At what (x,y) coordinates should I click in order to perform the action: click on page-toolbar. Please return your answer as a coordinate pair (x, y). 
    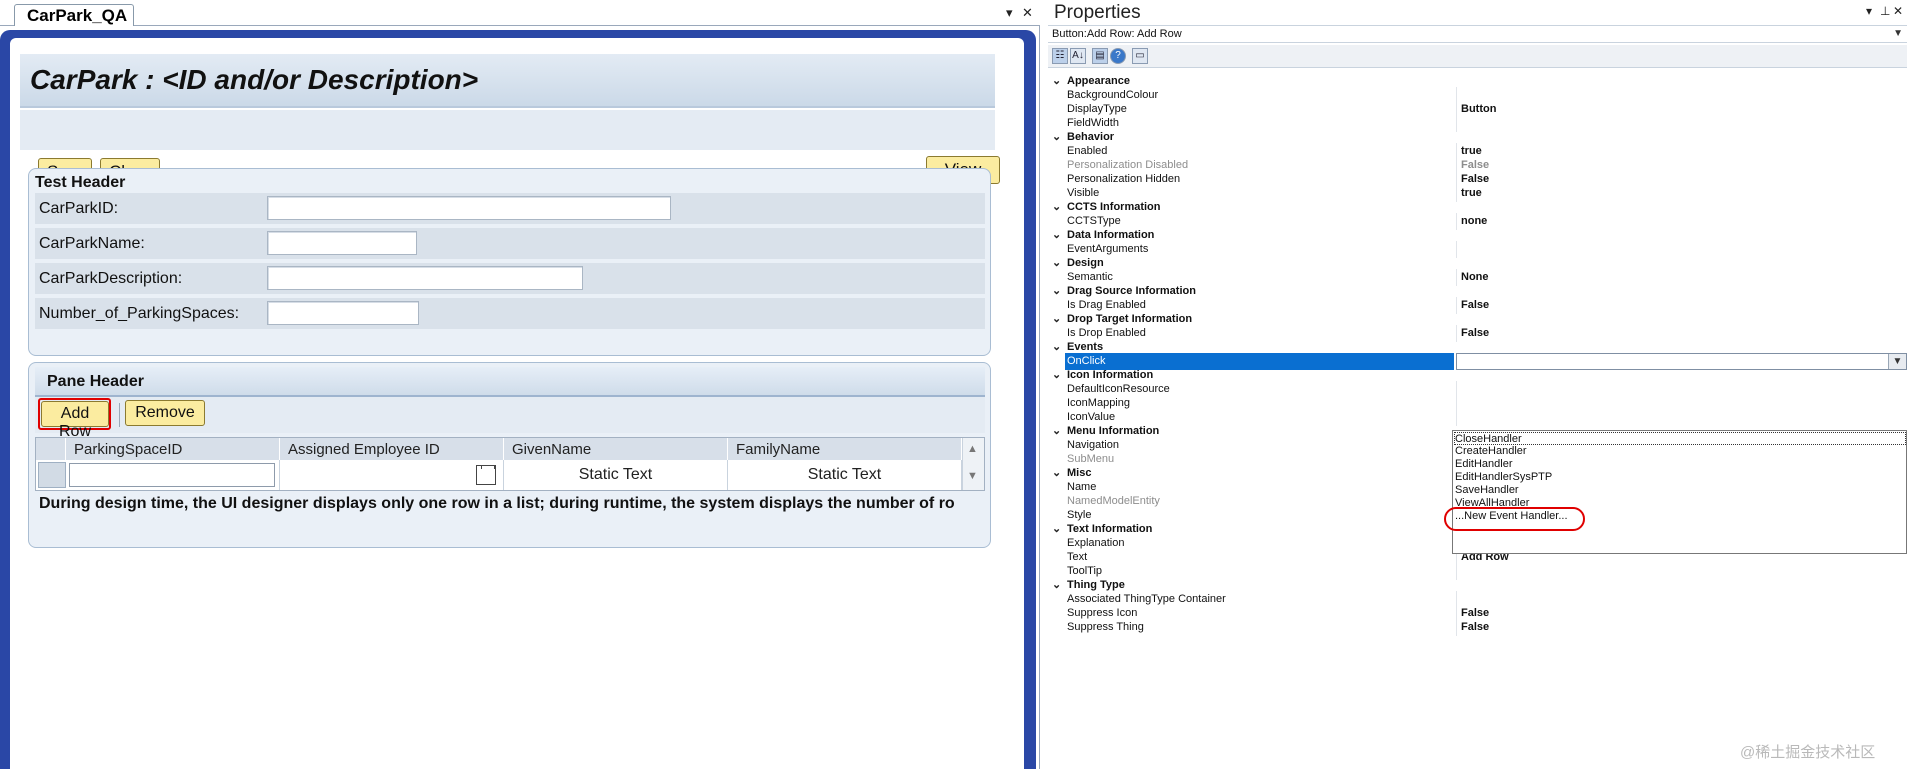
    Looking at the image, I should click on (507, 130).